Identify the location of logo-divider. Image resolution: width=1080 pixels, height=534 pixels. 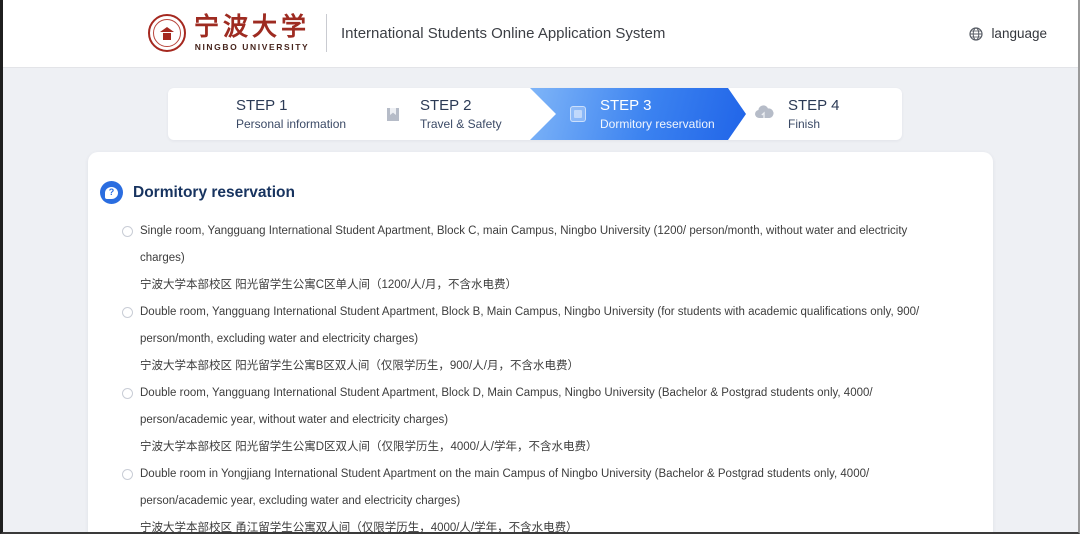
(327, 33).